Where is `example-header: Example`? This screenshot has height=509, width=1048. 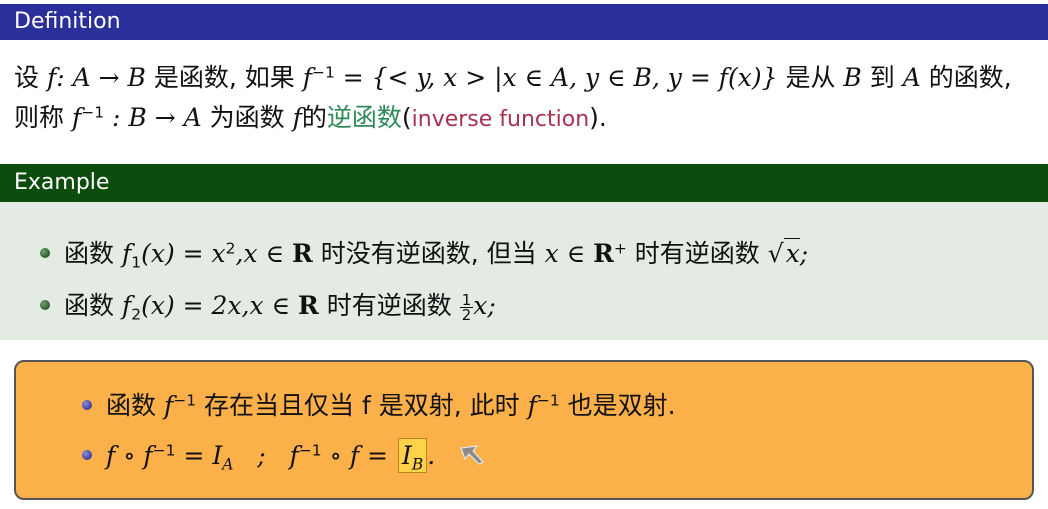
example-header: Example is located at coordinates (524, 183).